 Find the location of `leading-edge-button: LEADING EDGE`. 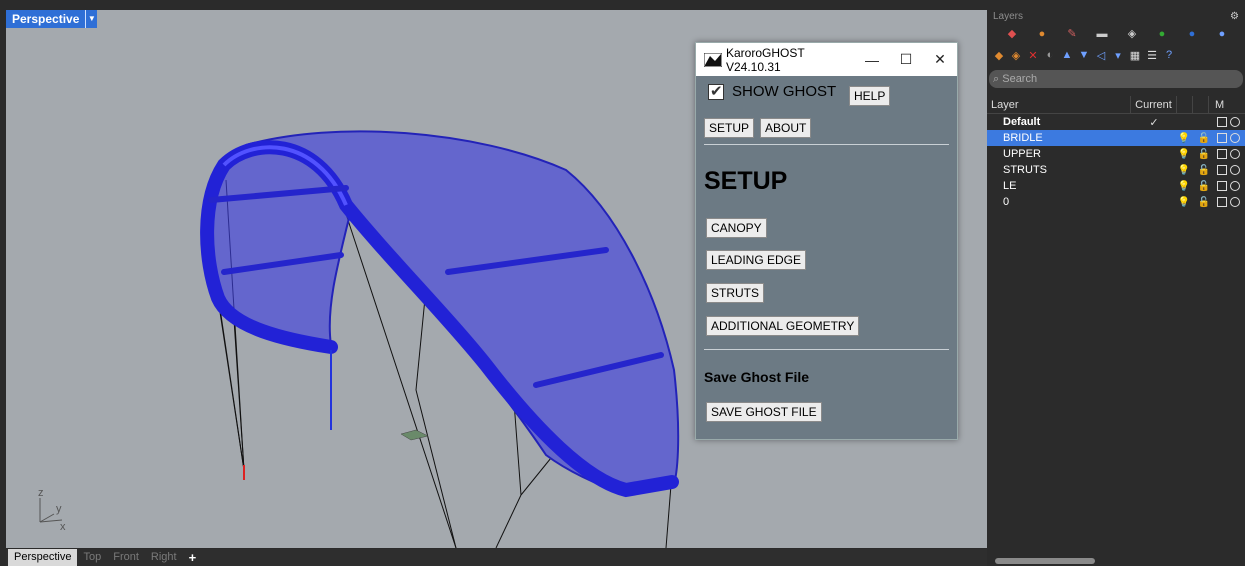

leading-edge-button: LEADING EDGE is located at coordinates (756, 260).